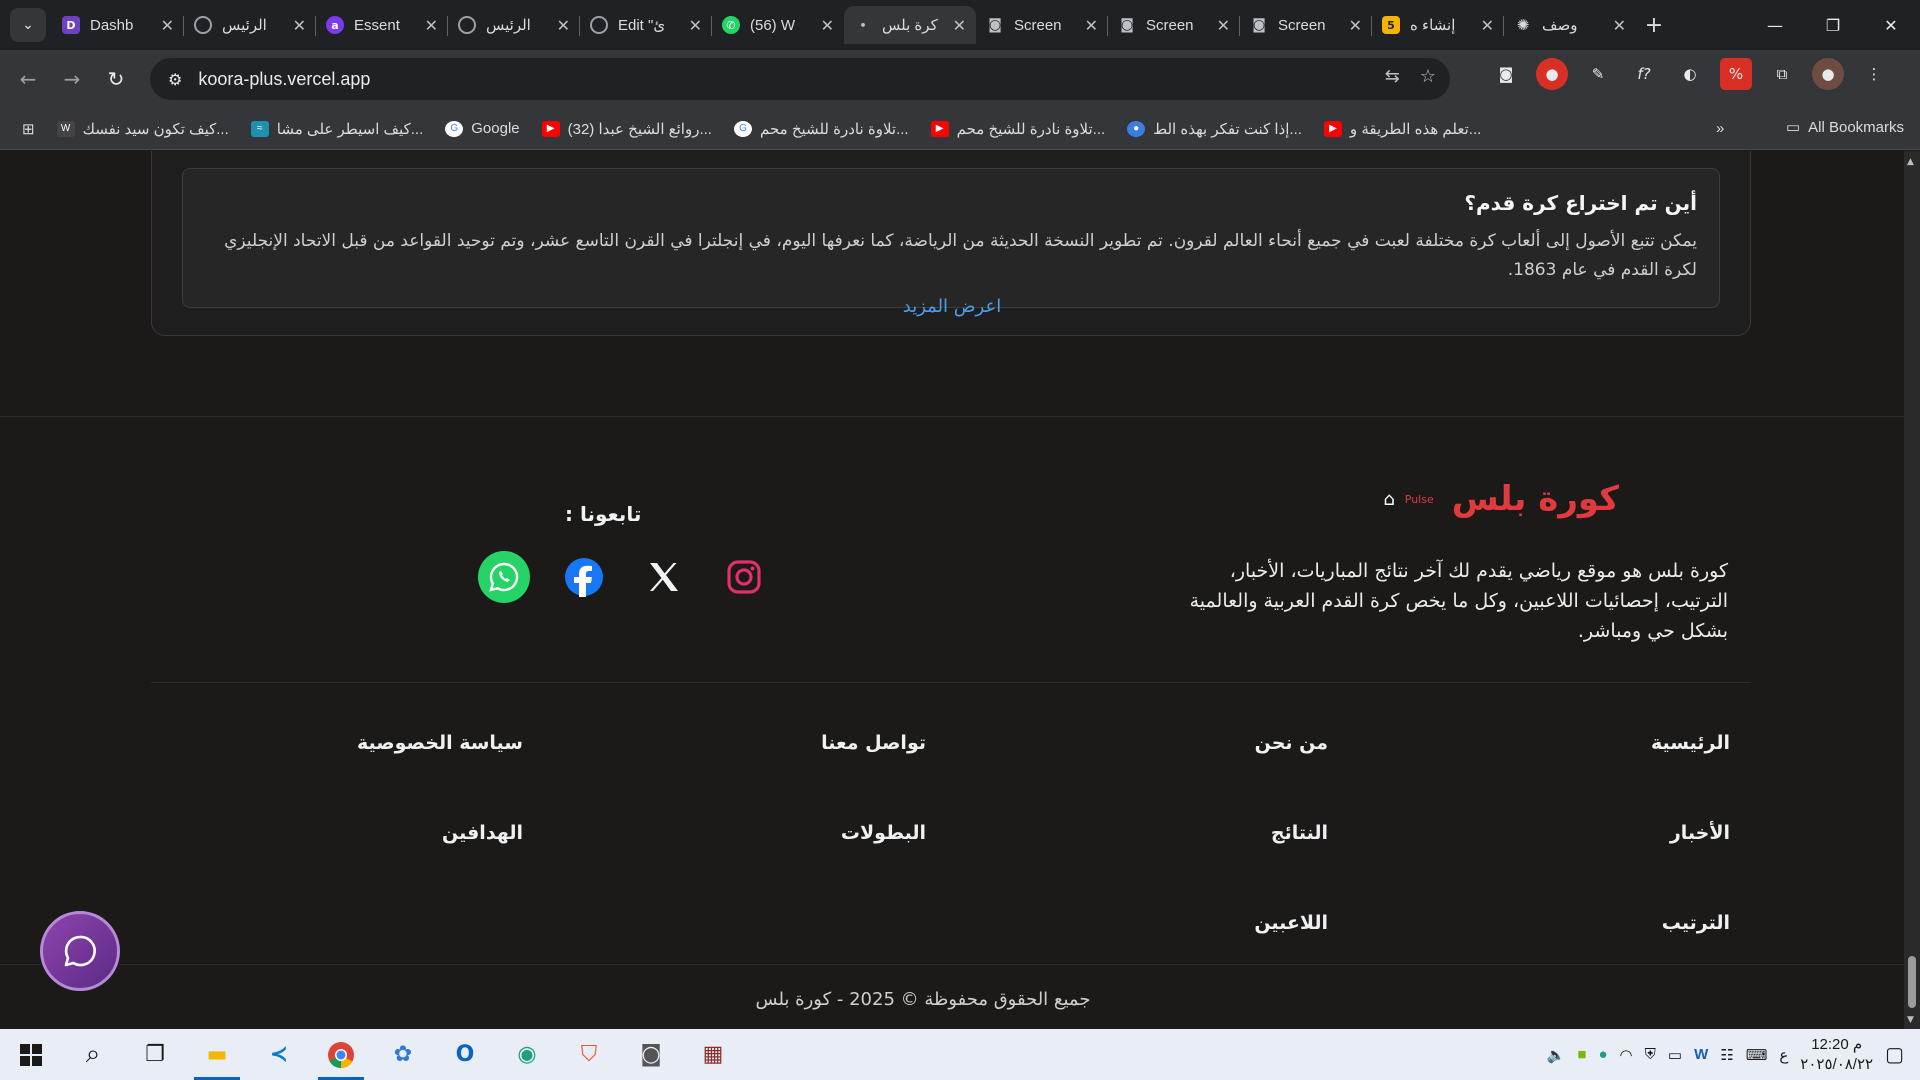 This screenshot has width=1920, height=1080. What do you see at coordinates (1552, 74) in the screenshot?
I see `adblock-extension-icon: ●` at bounding box center [1552, 74].